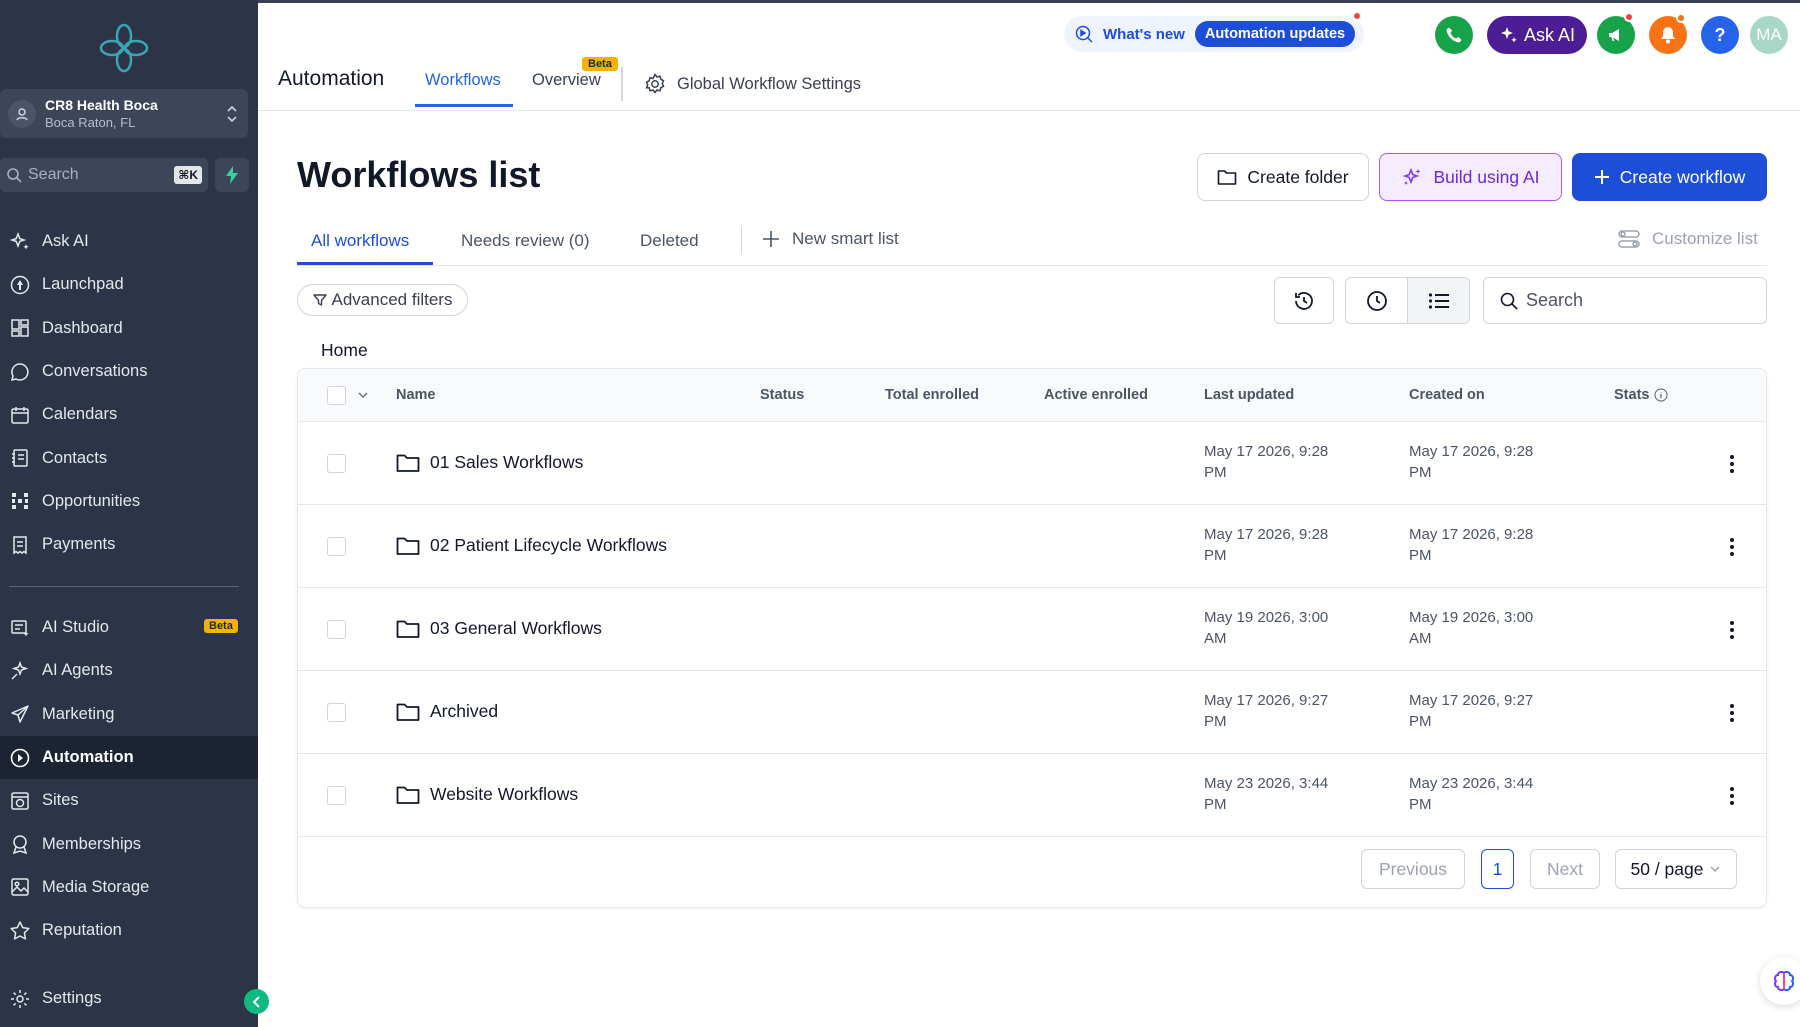 This screenshot has width=1800, height=1027. I want to click on sidebar-item-media-storage: Media Storage, so click(129, 887).